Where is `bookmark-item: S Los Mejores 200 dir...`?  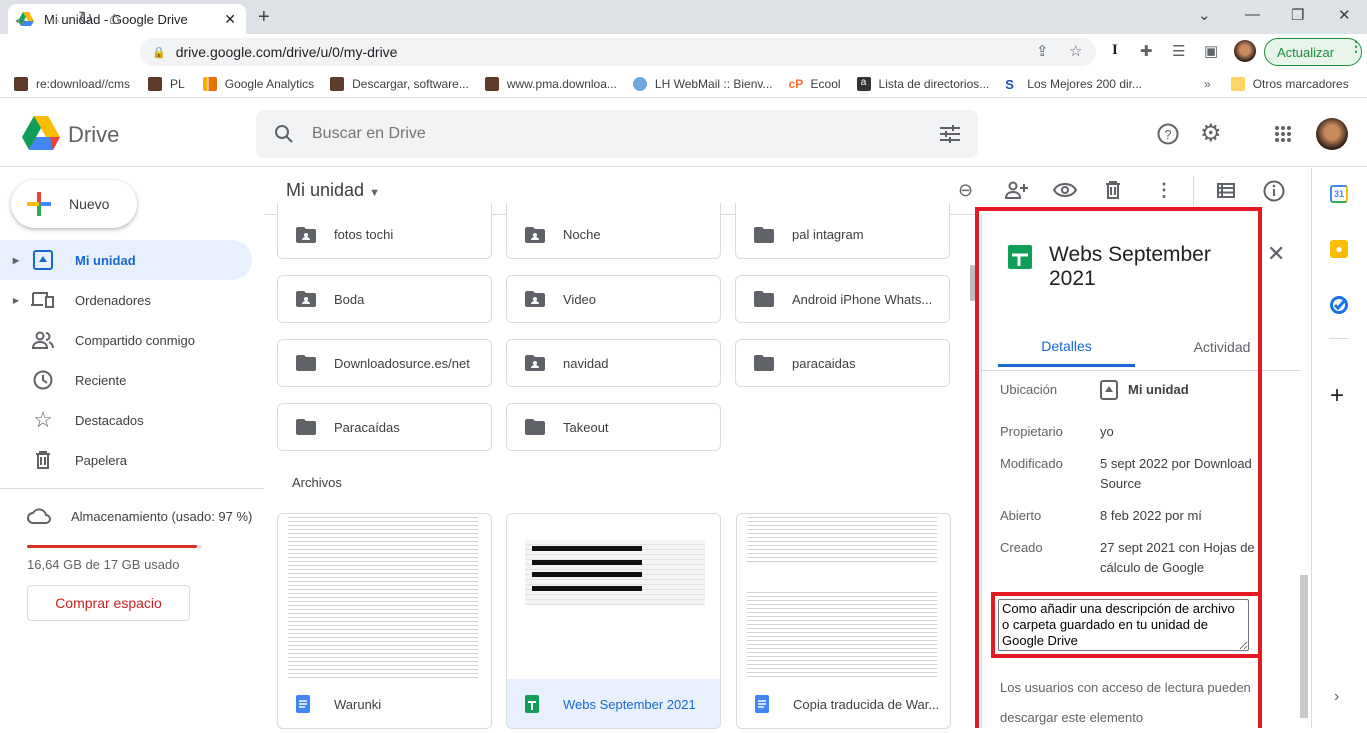
bookmark-item: S Los Mejores 200 dir... is located at coordinates (1073, 84).